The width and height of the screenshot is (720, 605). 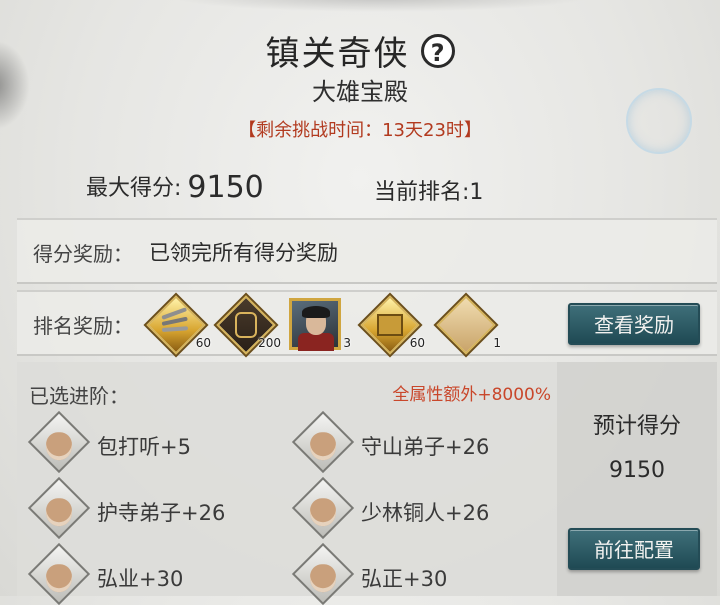 I want to click on reward-item-crest-token: 200, so click(x=248, y=325).